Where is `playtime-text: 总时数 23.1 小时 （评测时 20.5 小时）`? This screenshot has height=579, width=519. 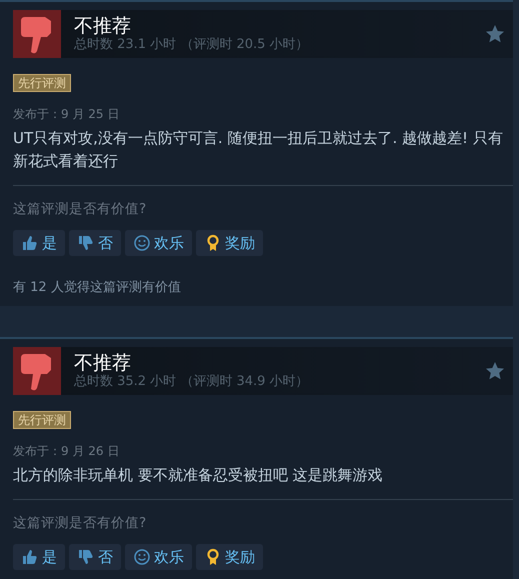
playtime-text: 总时数 23.1 小时 （评测时 20.5 小时） is located at coordinates (192, 45).